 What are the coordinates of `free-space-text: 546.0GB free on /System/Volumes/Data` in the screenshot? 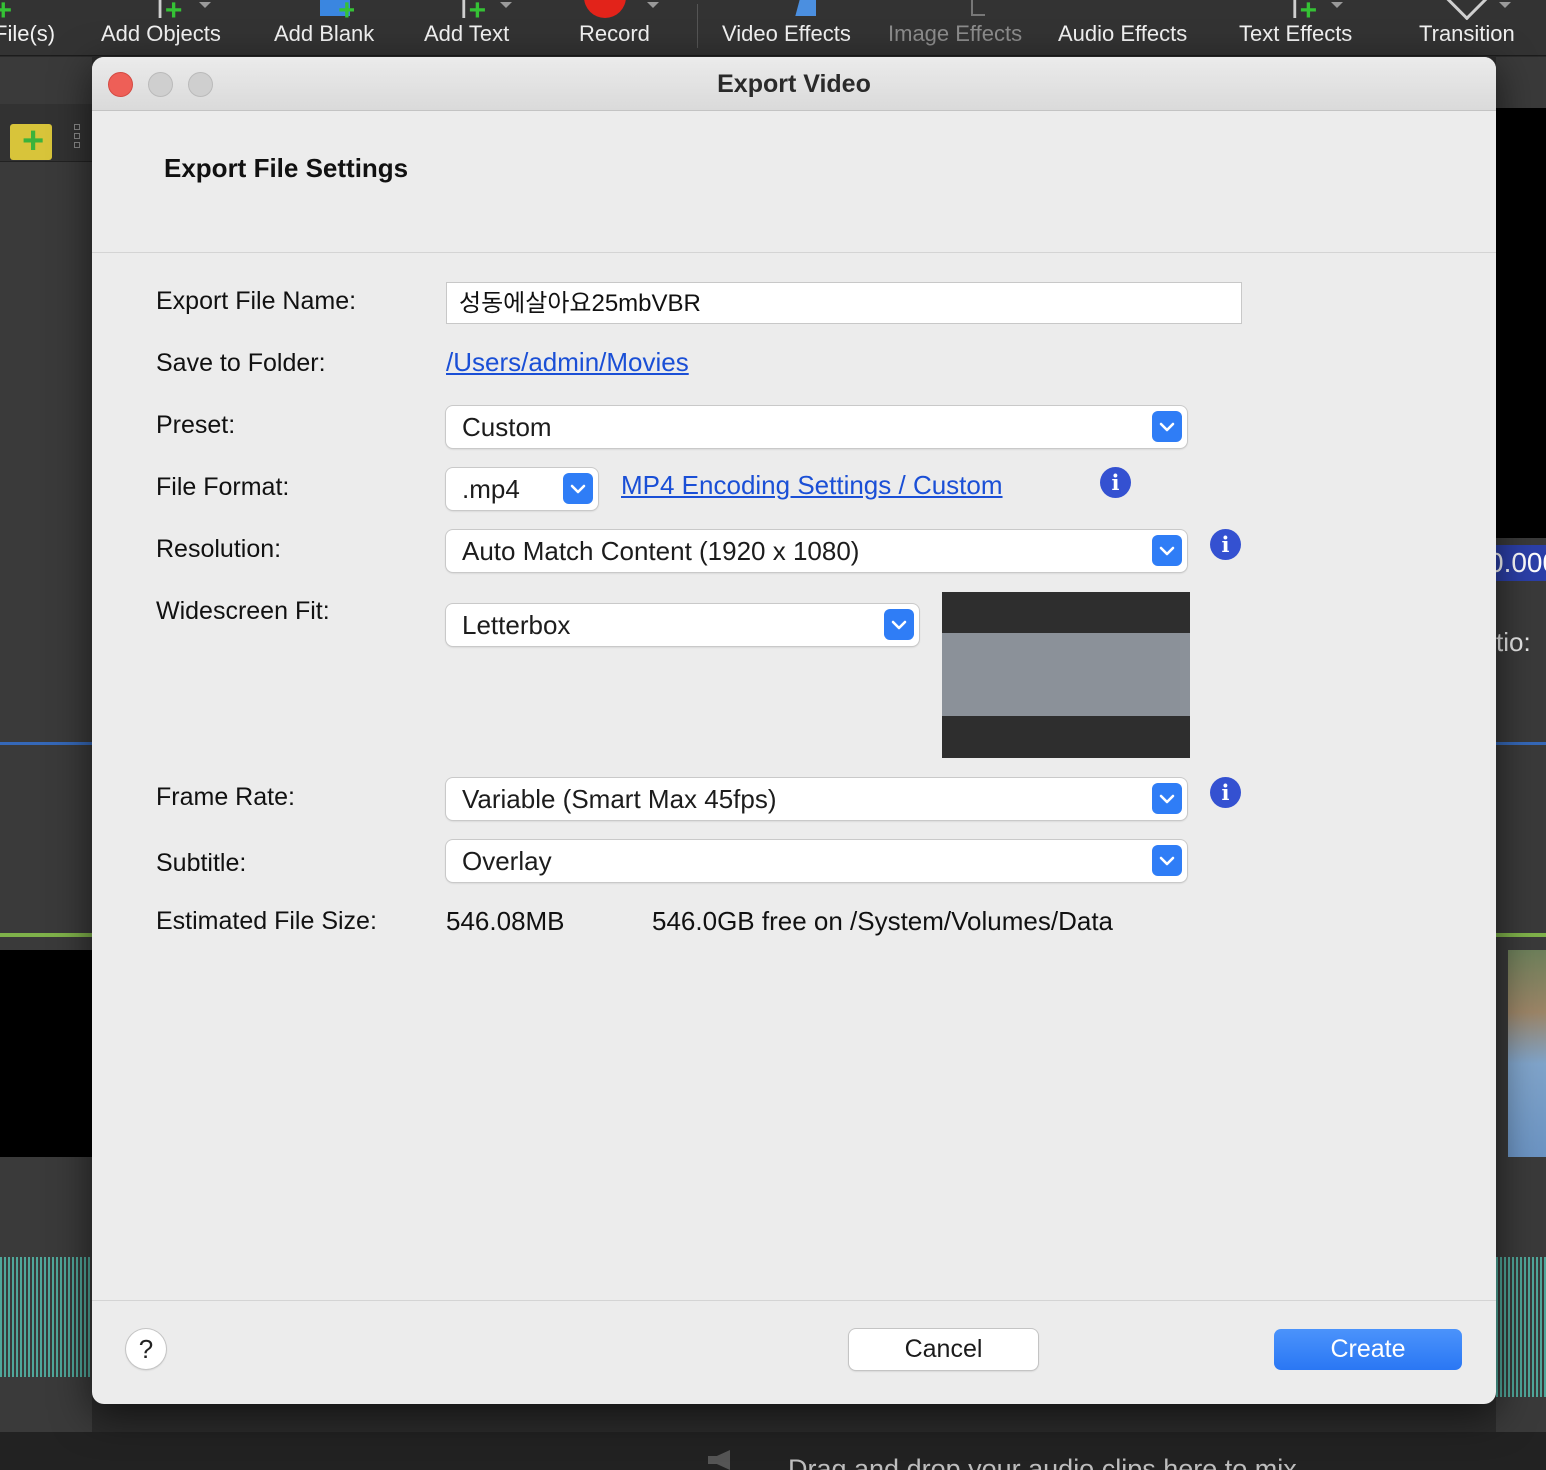 It's located at (883, 921).